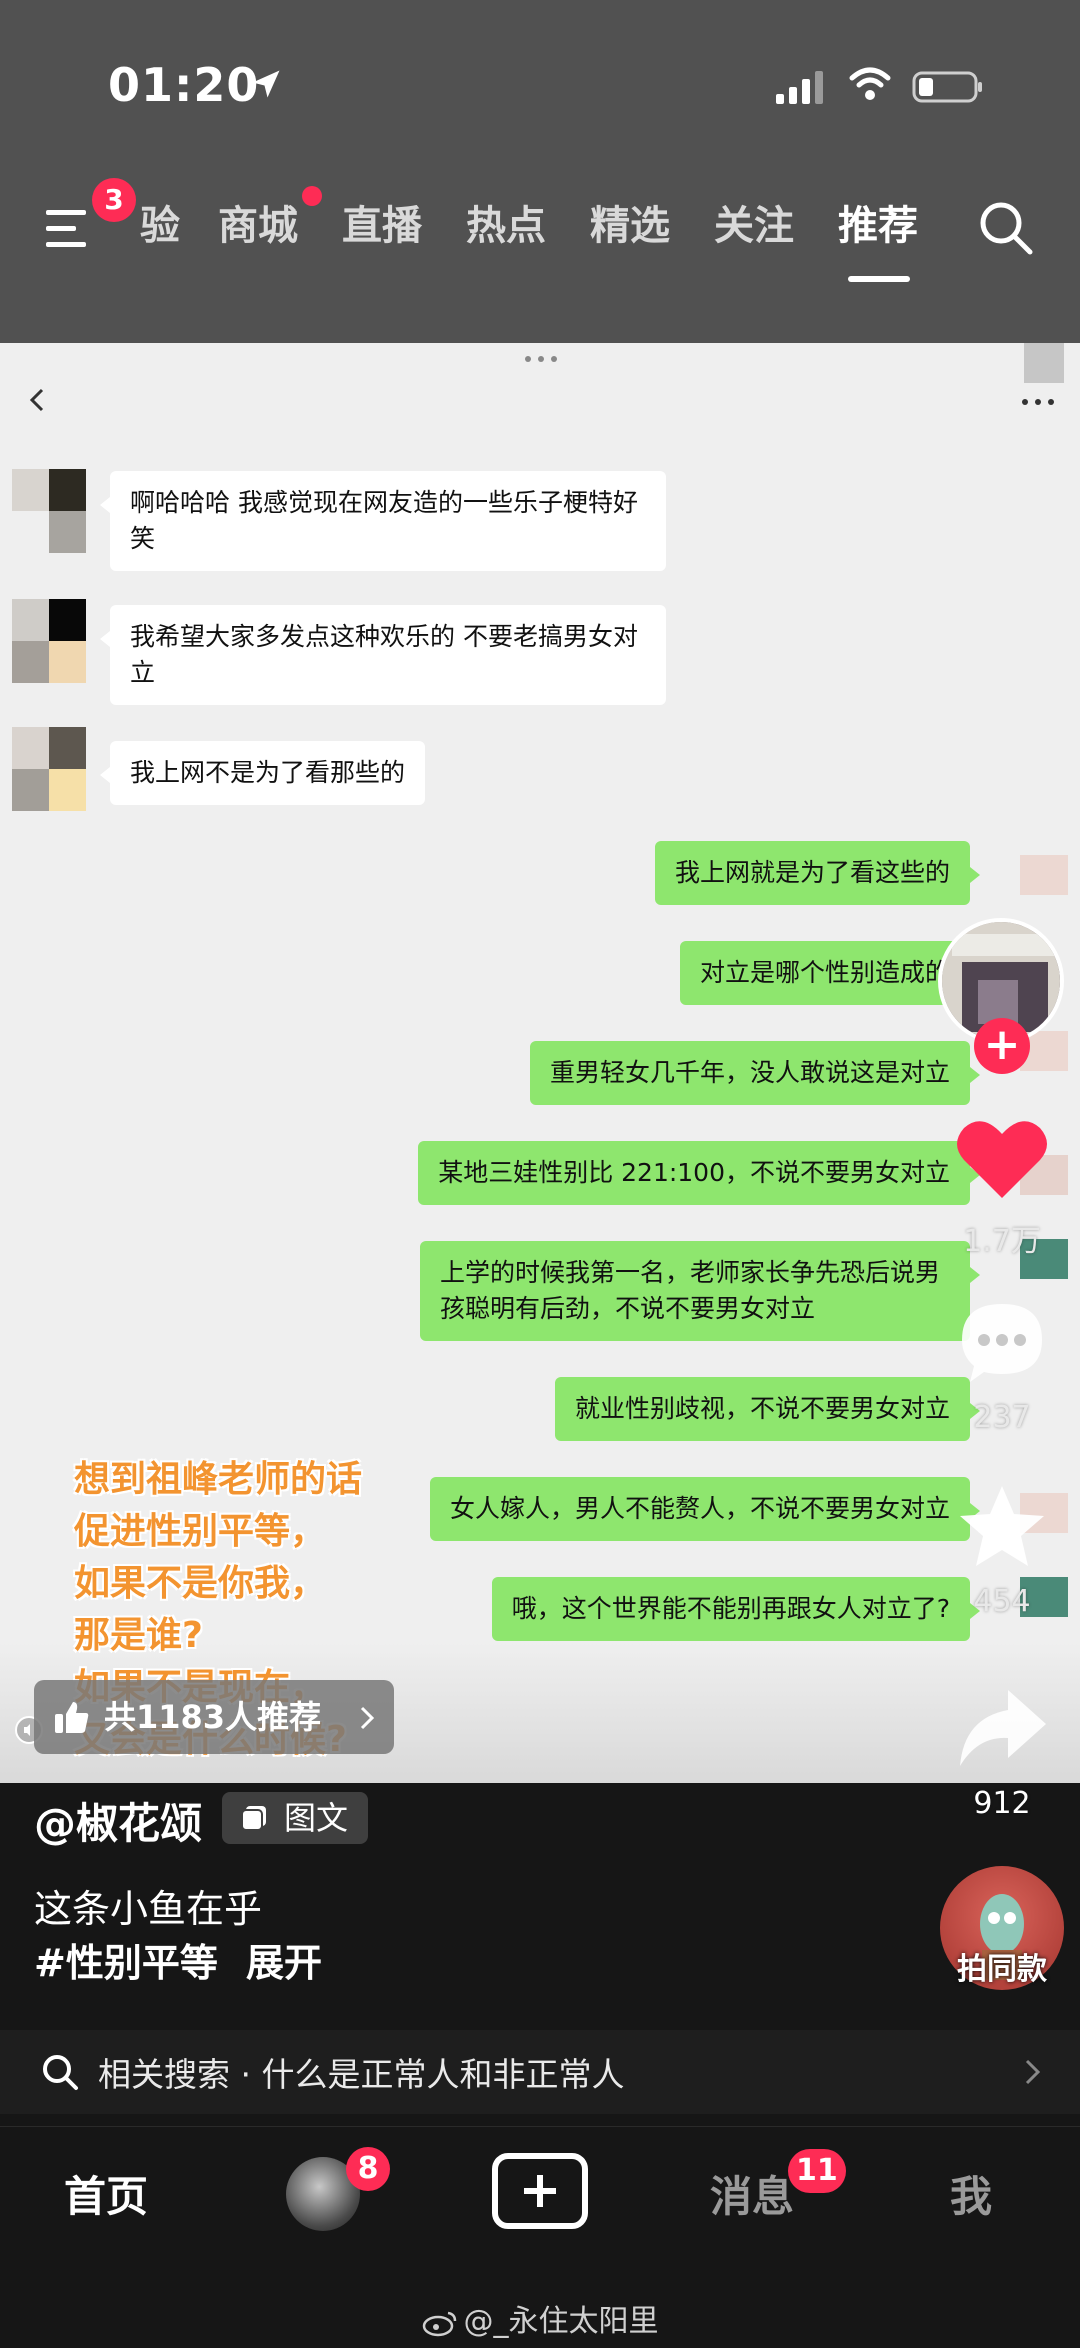 The image size is (1080, 2348). What do you see at coordinates (700, 1291) in the screenshot?
I see `chat-bubble-sent: 上学的时候我第一名，老师家长争先恐后说男孩聪明有后劲，不说不要男女对立` at bounding box center [700, 1291].